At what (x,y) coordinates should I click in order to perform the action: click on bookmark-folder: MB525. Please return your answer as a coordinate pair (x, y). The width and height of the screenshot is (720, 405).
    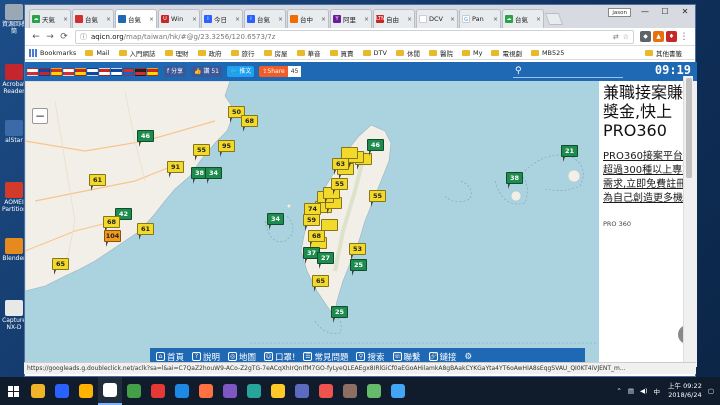
    Looking at the image, I should click on (547, 53).